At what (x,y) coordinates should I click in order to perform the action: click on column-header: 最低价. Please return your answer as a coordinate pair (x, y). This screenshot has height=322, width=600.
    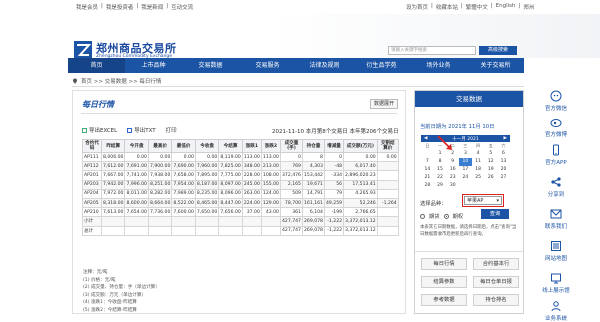
    Looking at the image, I should click on (183, 146).